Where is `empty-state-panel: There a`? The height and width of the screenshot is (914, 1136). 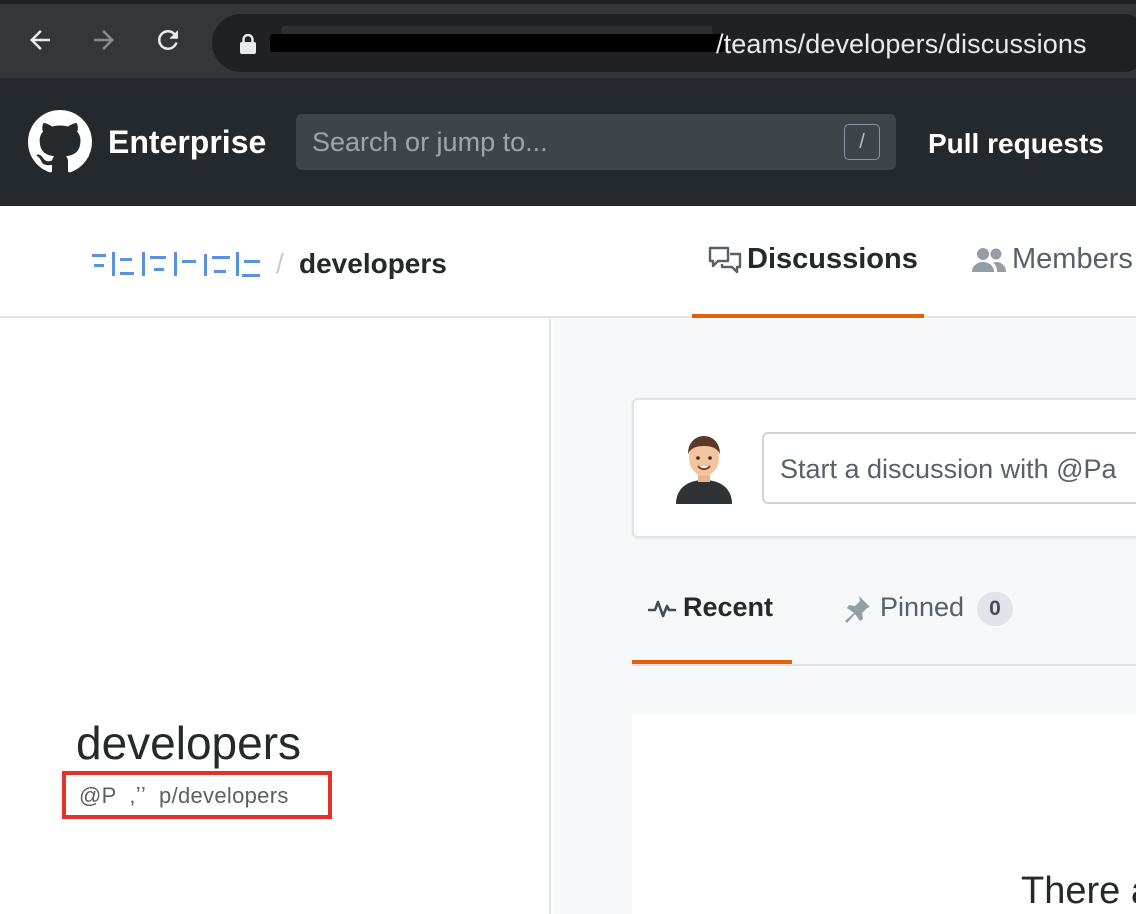
empty-state-panel: There a is located at coordinates (884, 814).